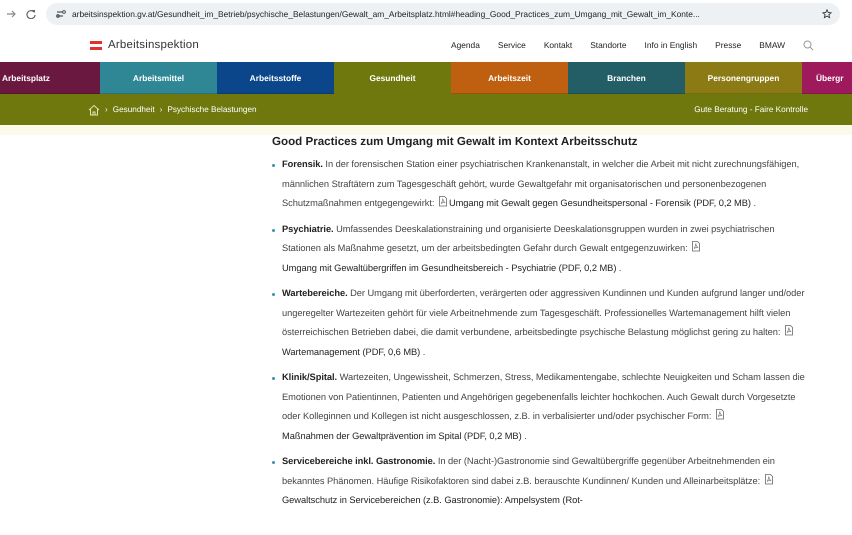 This screenshot has width=852, height=535. Describe the element at coordinates (529, 248) in the screenshot. I see `paragraph: Psychiatrie. Umfassendes Deeskalationstraining und organisierte Deeskalationsgruppen wurden in zwei psychiatrischen Stationen als Maßnahme gesetzt, um der arbeitsbedingten Gefahr durch Gewalt entgegenzuwirken: Umgang mit Gewaltübergriffen im Gesundheitsbereich - Psychiatrie (PDF, 0,2 MB) .` at that location.